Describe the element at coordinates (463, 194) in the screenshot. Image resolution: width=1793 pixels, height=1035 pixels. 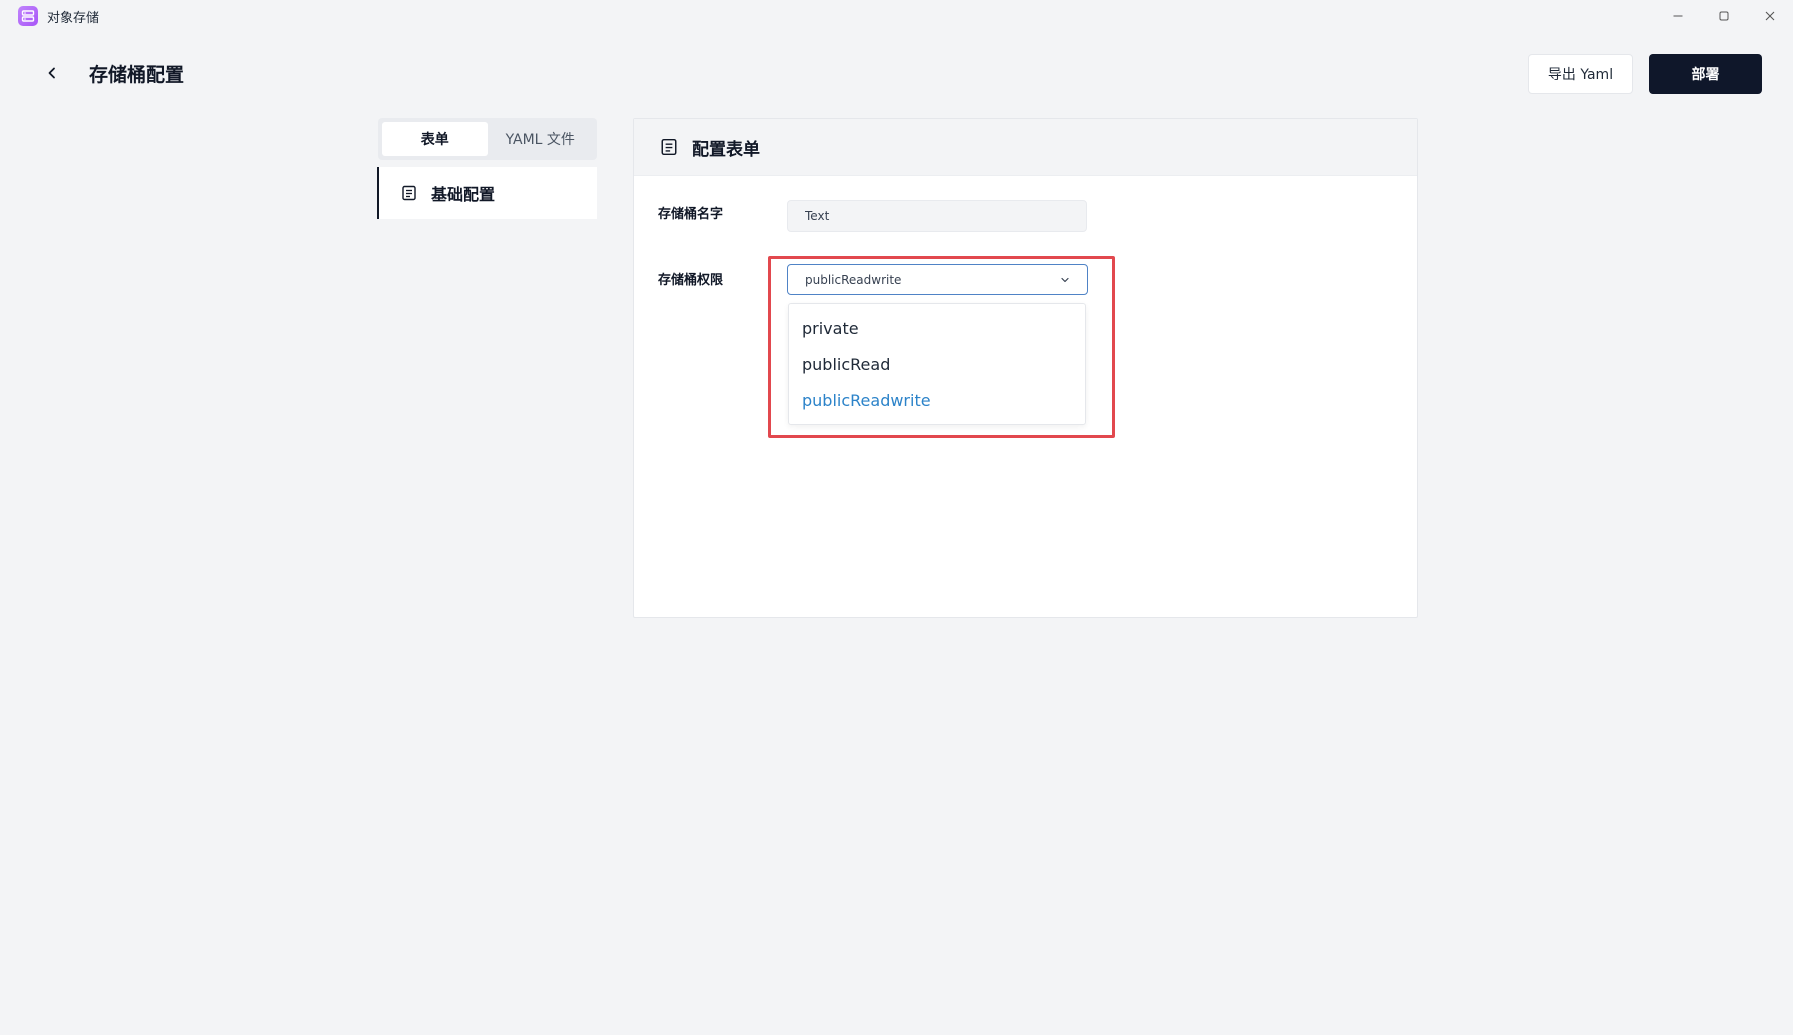
I see `sidebar-item-label: 基础配置` at that location.